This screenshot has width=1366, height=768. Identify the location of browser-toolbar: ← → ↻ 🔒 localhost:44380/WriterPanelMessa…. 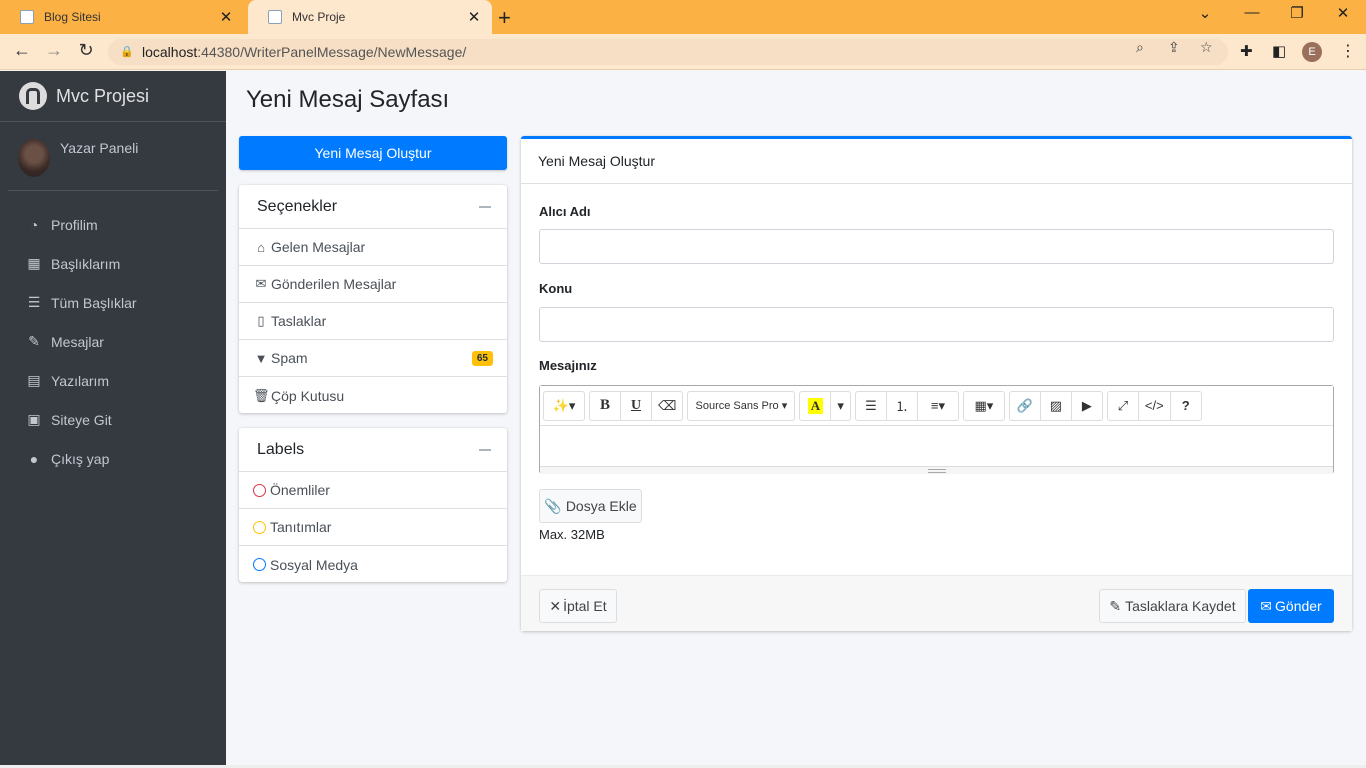
(683, 52).